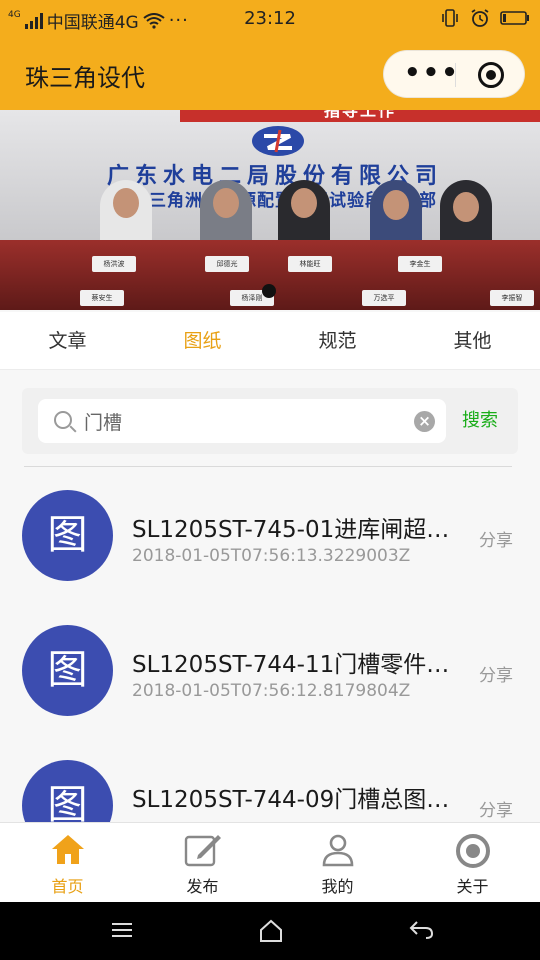  What do you see at coordinates (431, 75) in the screenshot?
I see `more-dots-icon: •••` at bounding box center [431, 75].